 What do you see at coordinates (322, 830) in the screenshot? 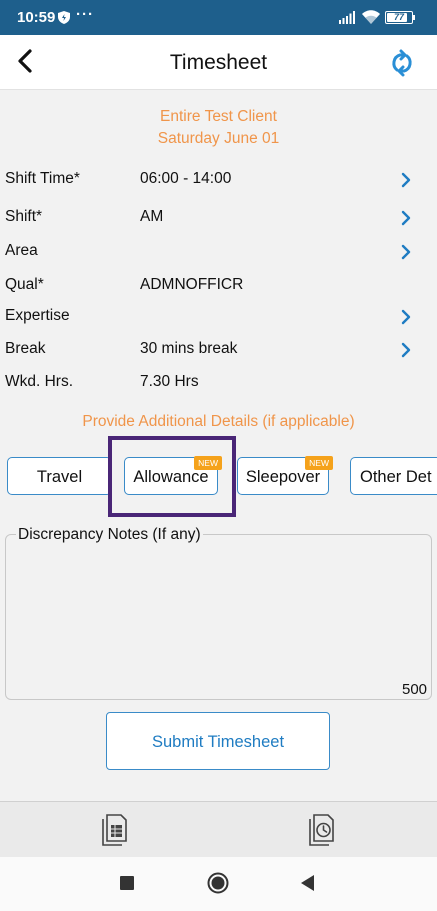
I see `timesheet-history-icon` at bounding box center [322, 830].